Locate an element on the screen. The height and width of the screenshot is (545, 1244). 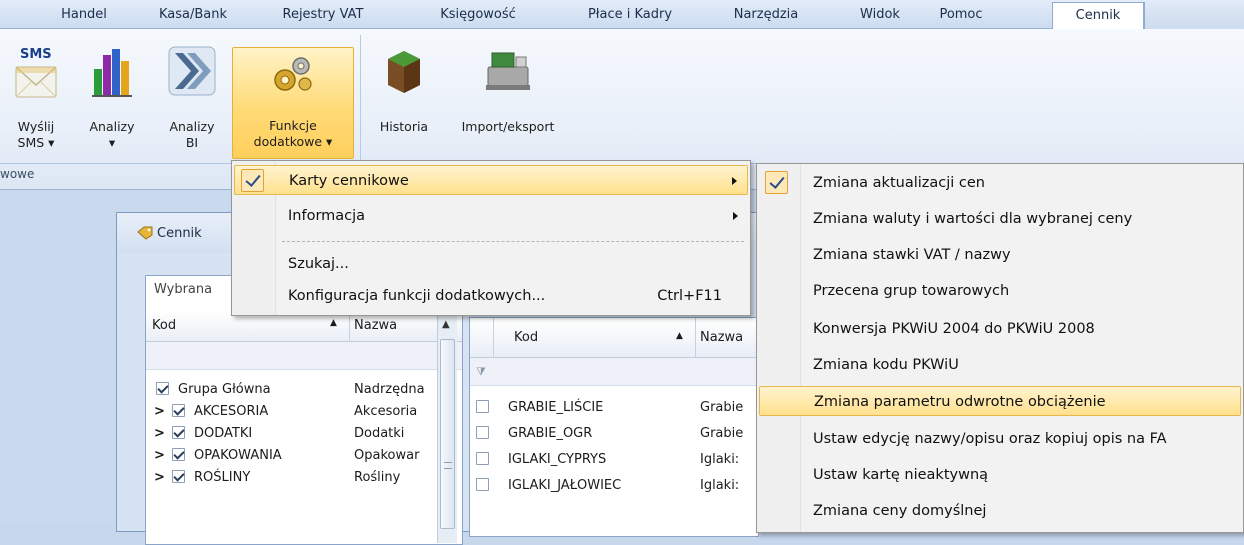
group-code: Grupa Główna is located at coordinates (224, 389).